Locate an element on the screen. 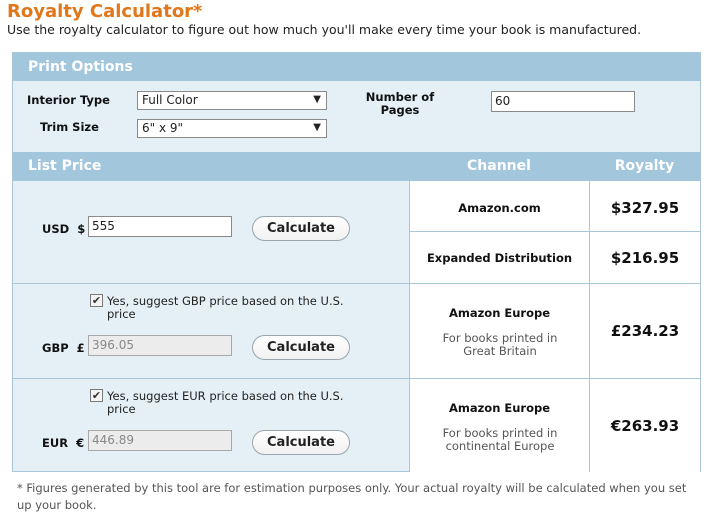 This screenshot has width=710, height=523. list-price-header: List Price Channel Royalty is located at coordinates (356, 166).